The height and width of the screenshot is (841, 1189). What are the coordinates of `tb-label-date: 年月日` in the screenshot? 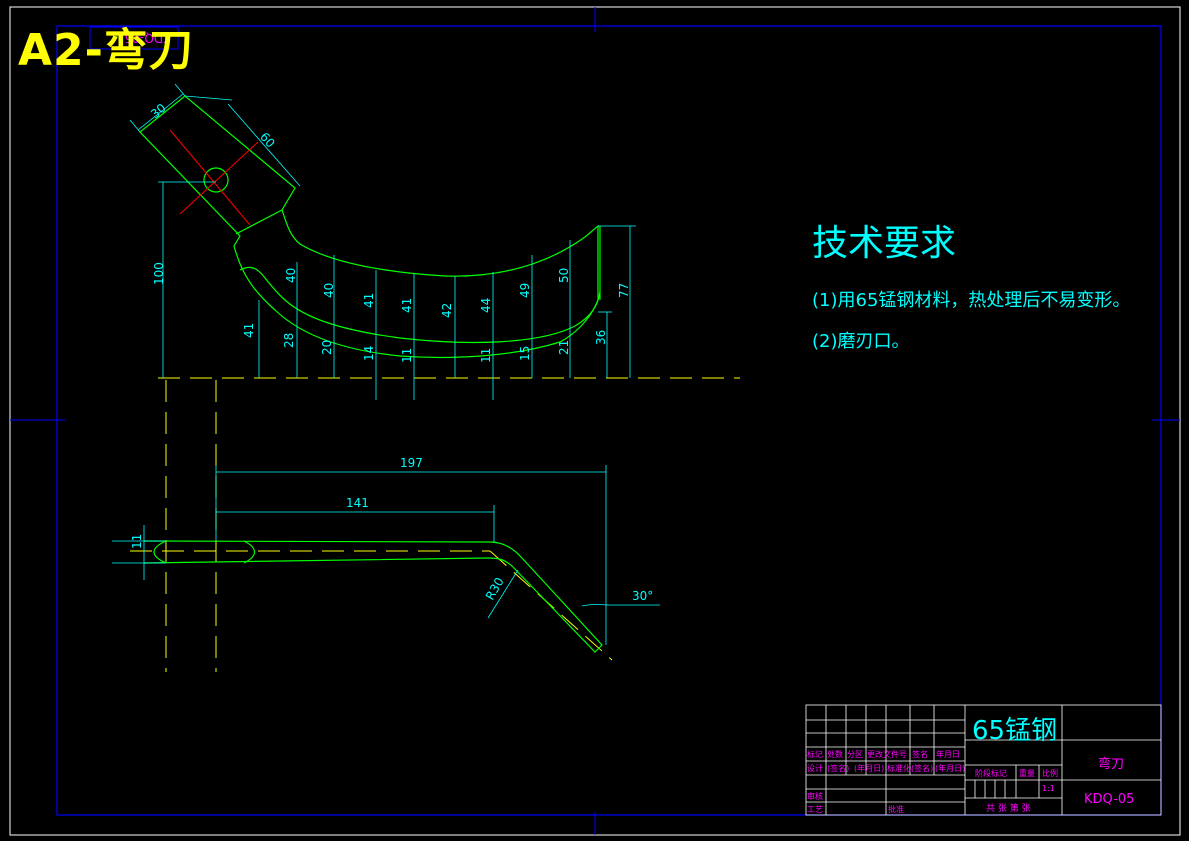 It's located at (948, 754).